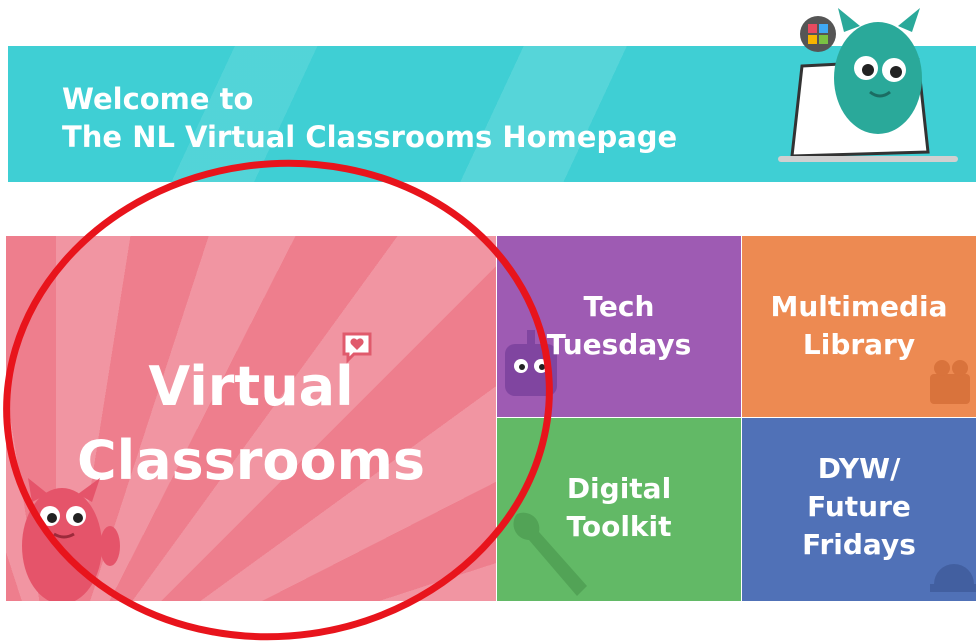 The image size is (976, 643). What do you see at coordinates (868, 159) in the screenshot?
I see `laptop-base` at bounding box center [868, 159].